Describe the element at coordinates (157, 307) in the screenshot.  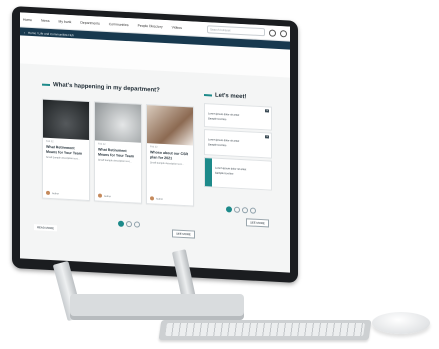
I see `monitor-base` at that location.